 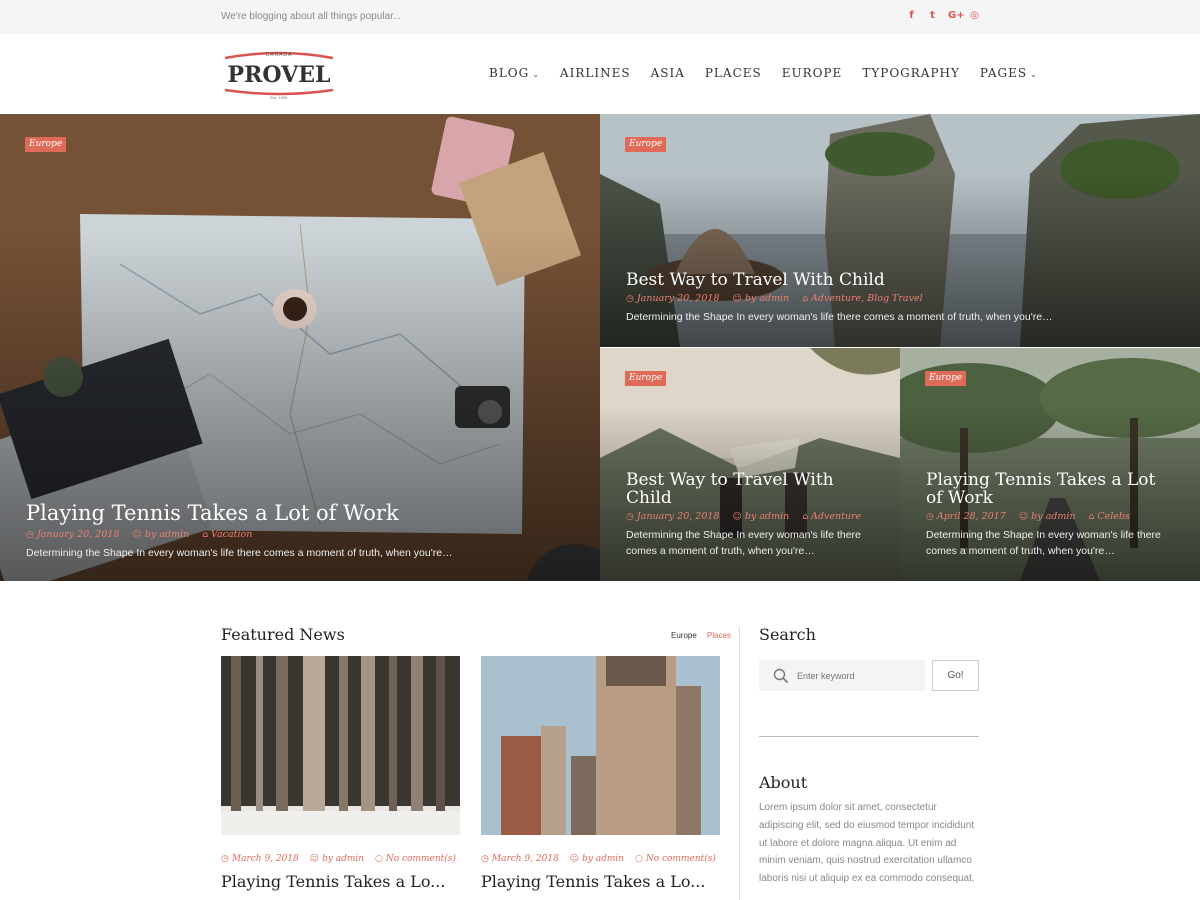 I want to click on featured-tabs: Europe Places, so click(x=697, y=635).